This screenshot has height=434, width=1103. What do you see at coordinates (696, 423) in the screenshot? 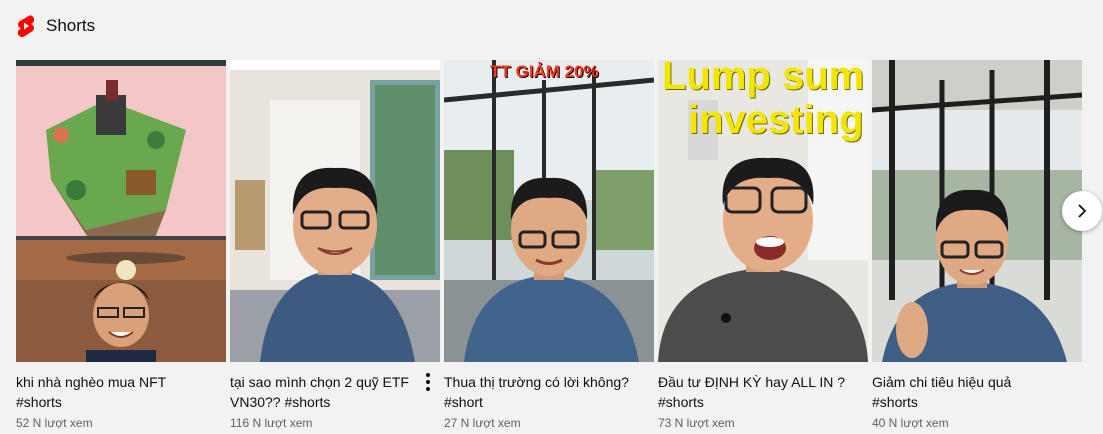
I see `view-count: 73 N lượt xem` at bounding box center [696, 423].